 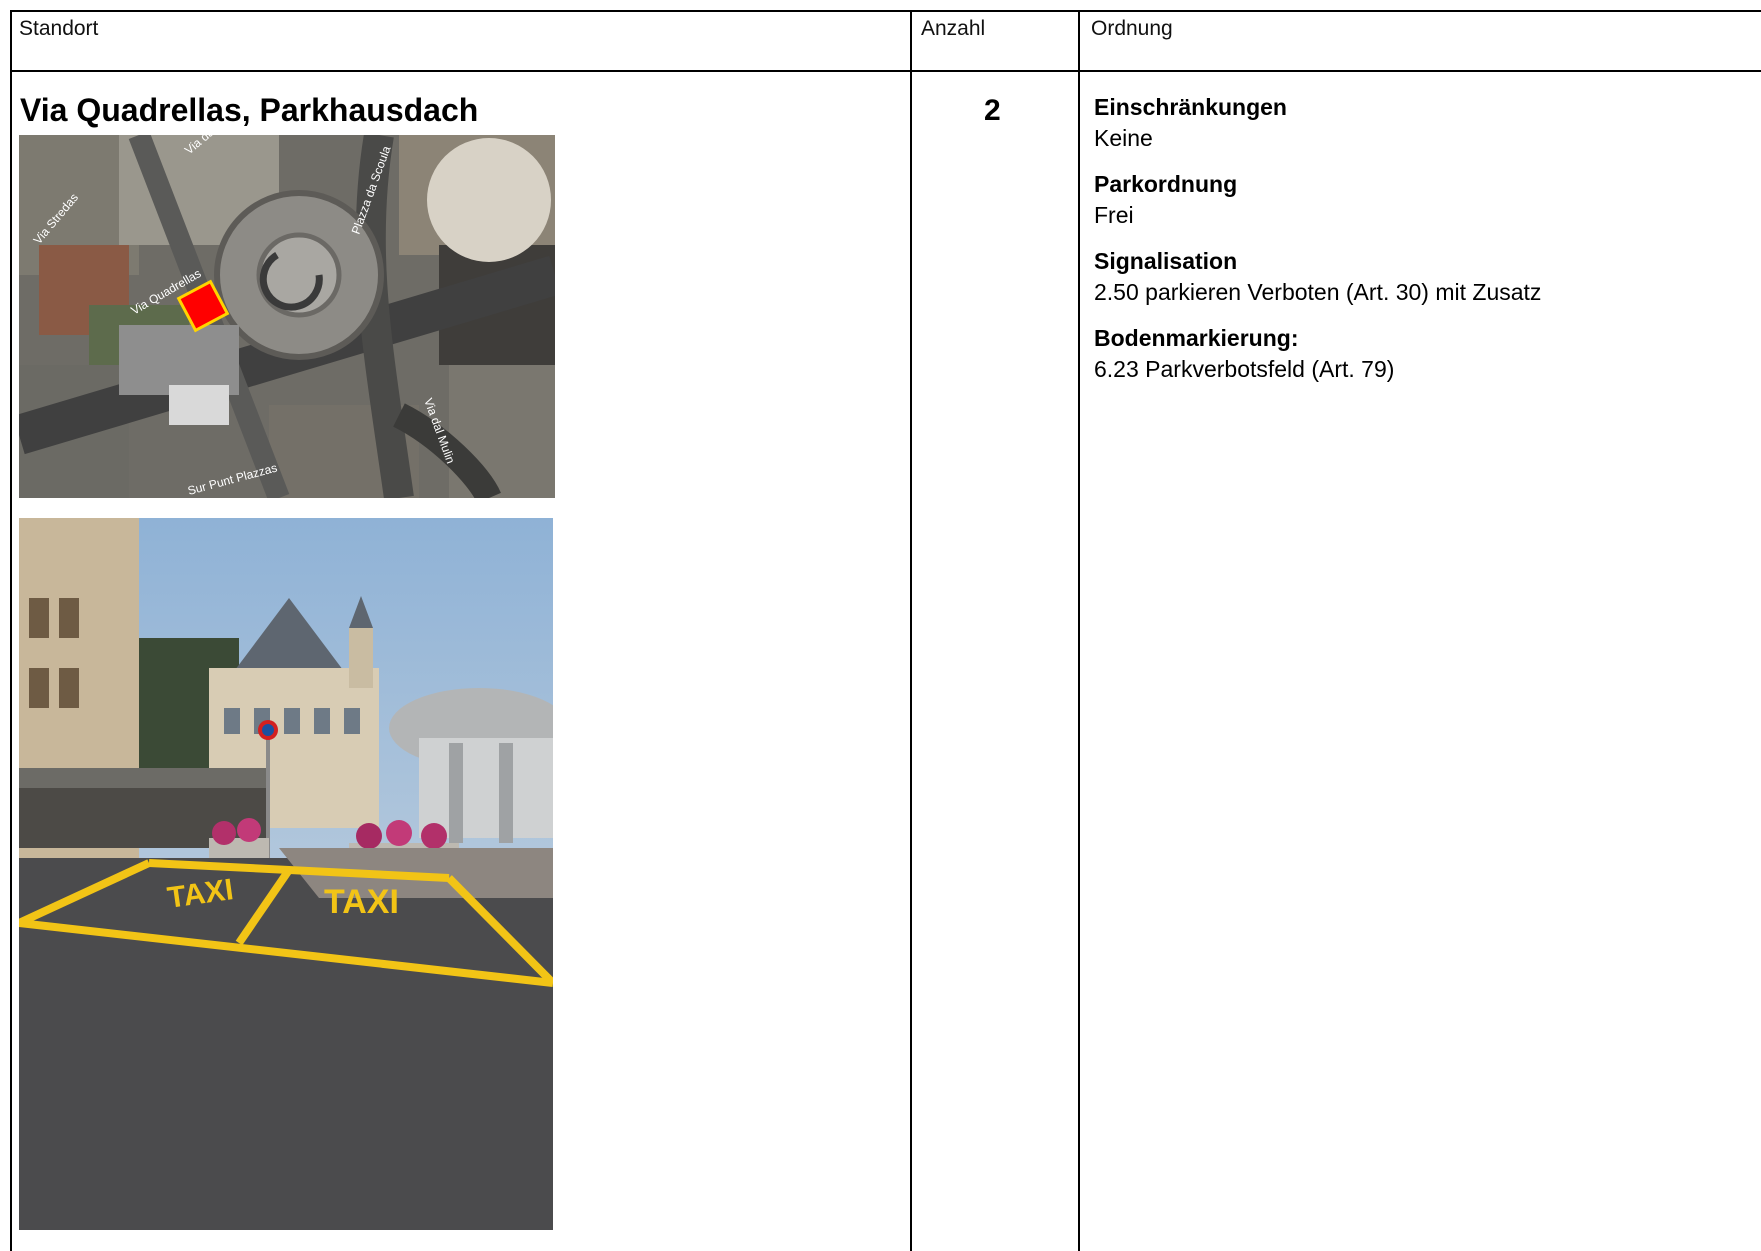 I want to click on ordnung-heading: Bodenmarkierung:, so click(x=1196, y=338).